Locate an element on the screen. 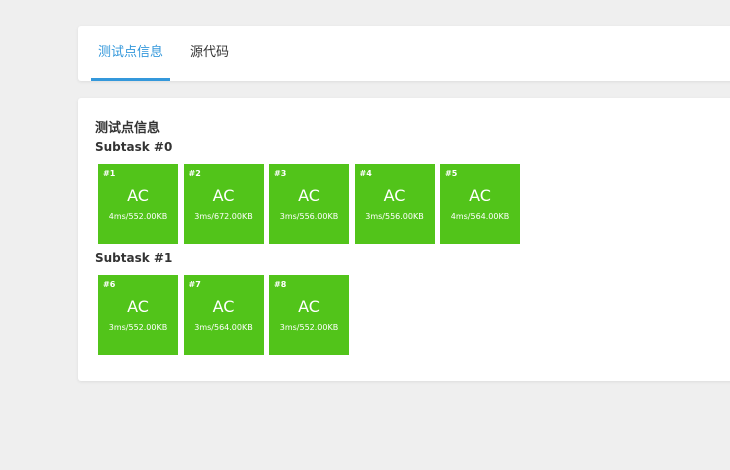  testcase-number: #3 is located at coordinates (280, 173).